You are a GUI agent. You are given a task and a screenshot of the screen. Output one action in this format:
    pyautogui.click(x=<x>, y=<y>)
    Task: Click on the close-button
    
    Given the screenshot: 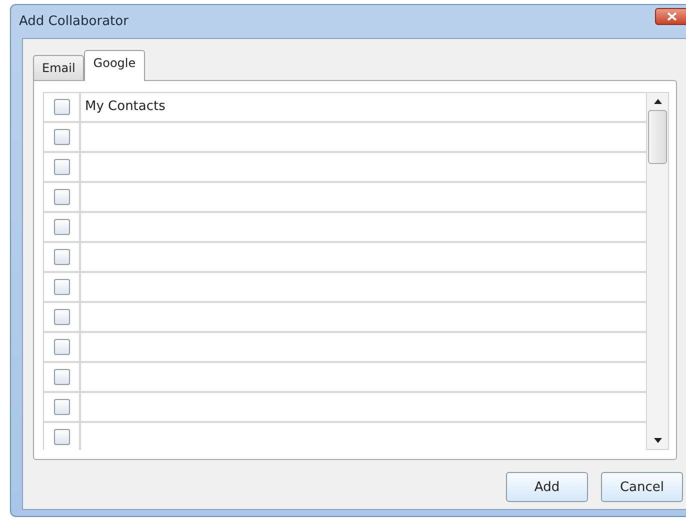 What is the action you would take?
    pyautogui.click(x=670, y=16)
    